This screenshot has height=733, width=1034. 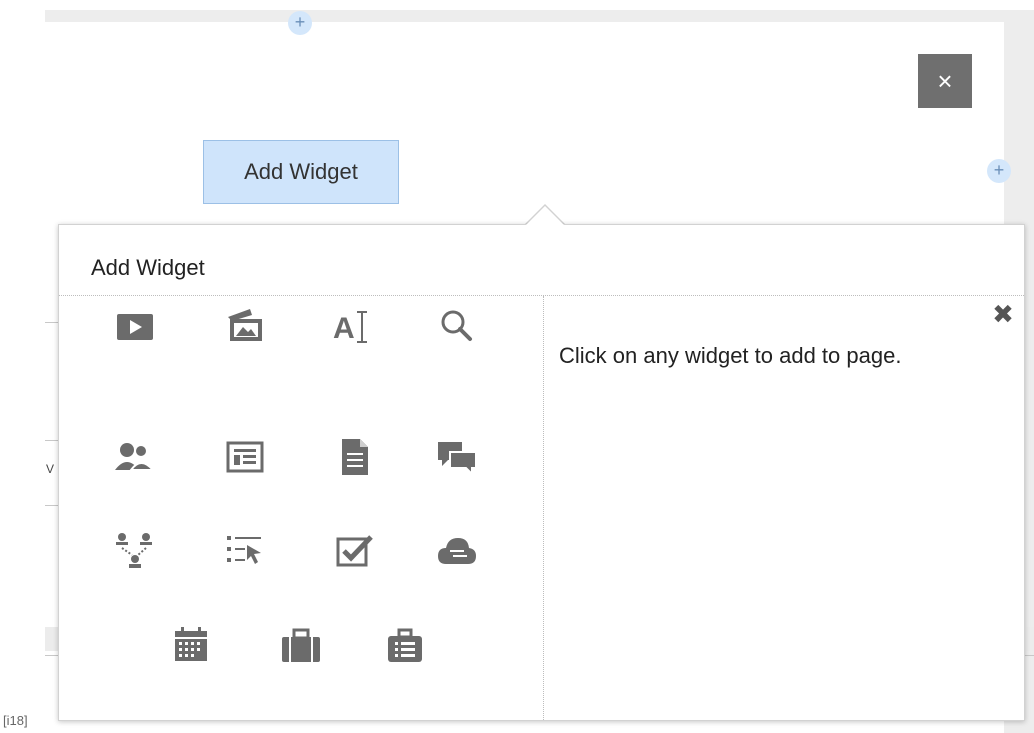 What do you see at coordinates (135, 457) in the screenshot?
I see `people-icon` at bounding box center [135, 457].